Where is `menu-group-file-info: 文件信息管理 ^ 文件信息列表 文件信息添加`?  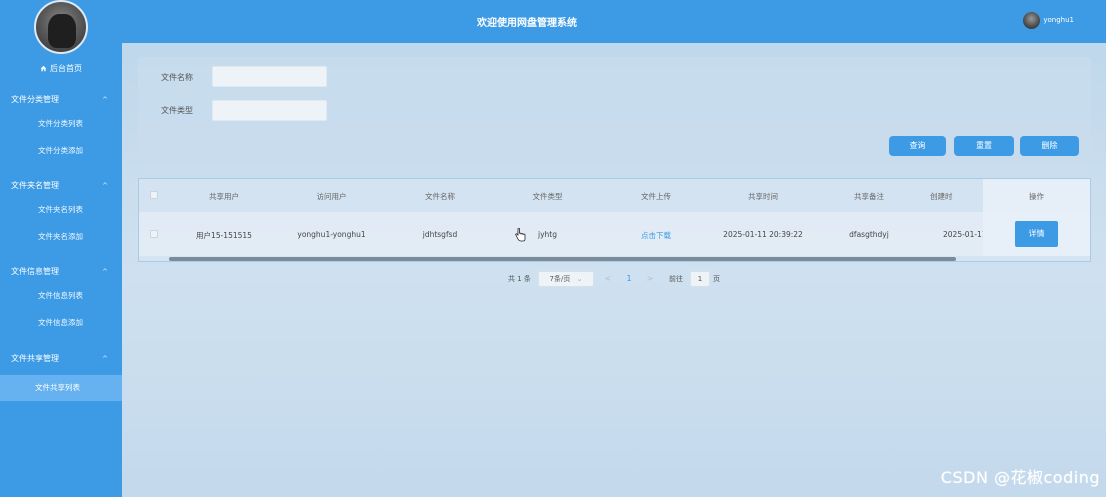
menu-group-file-info: 文件信息管理 ^ 文件信息列表 文件信息添加 is located at coordinates (61, 299).